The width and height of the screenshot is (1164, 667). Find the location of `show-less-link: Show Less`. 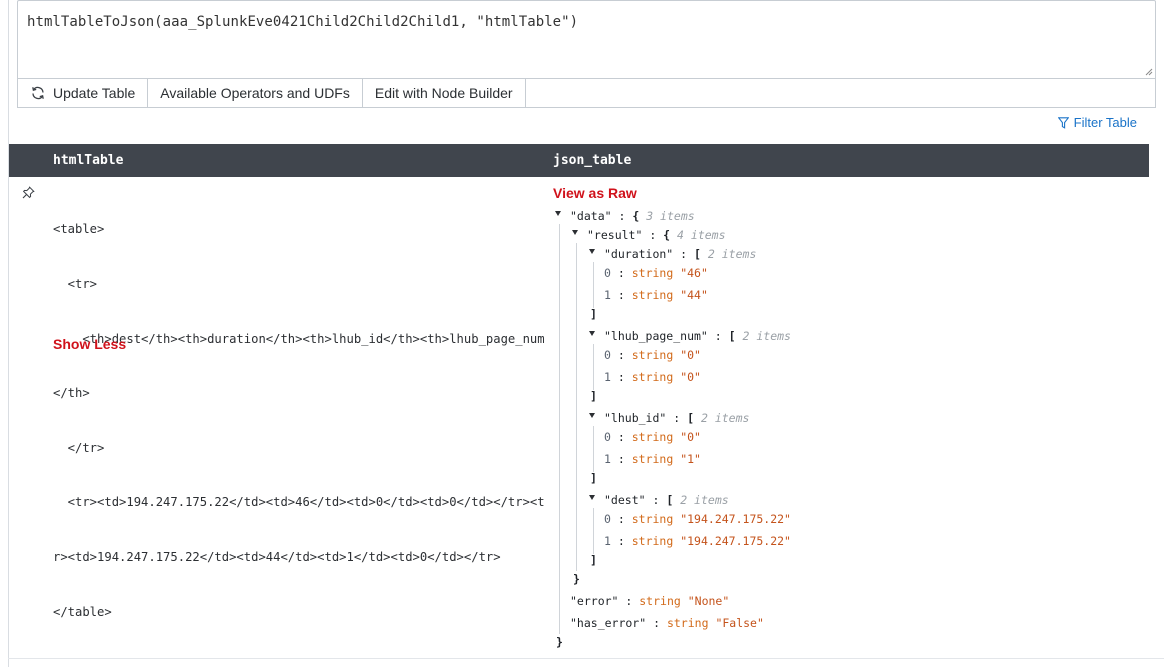

show-less-link: Show Less is located at coordinates (89, 344).